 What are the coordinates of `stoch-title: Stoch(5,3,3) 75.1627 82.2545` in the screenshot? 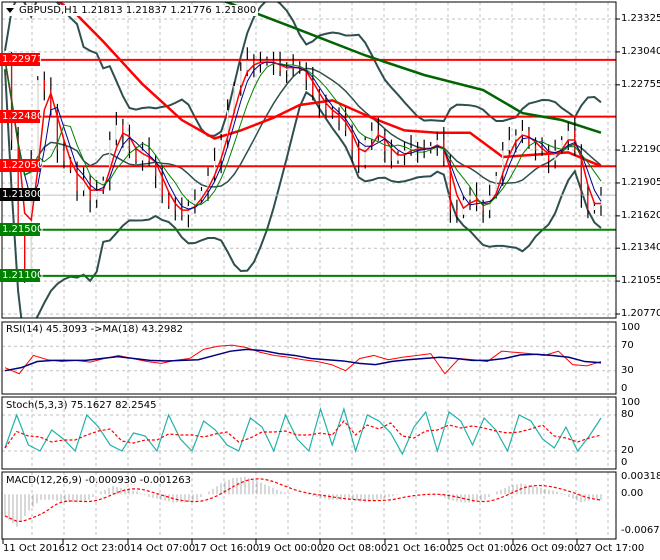 It's located at (81, 405).